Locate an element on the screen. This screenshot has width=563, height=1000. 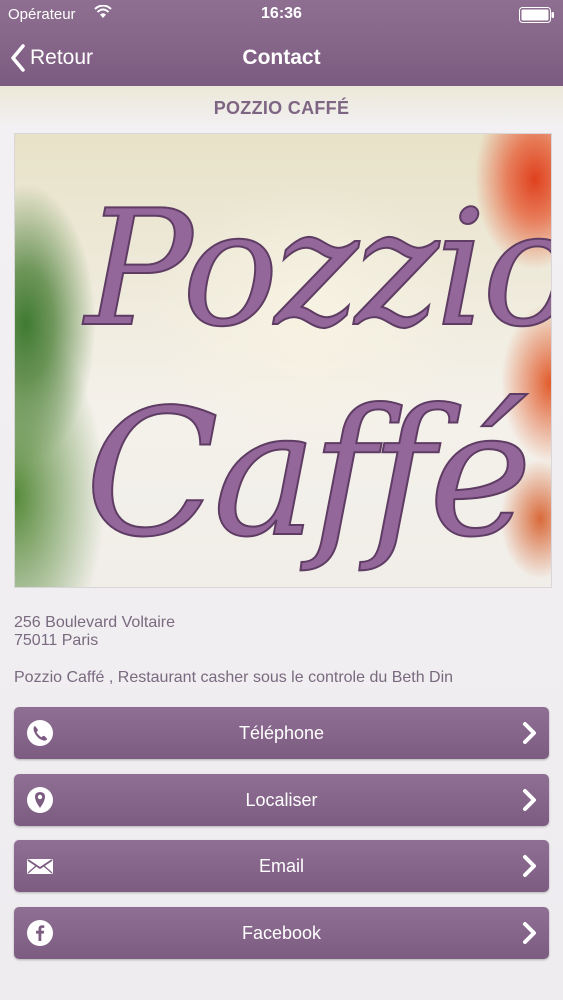
status-bar: Opérateur 16:36 is located at coordinates (281, 15).